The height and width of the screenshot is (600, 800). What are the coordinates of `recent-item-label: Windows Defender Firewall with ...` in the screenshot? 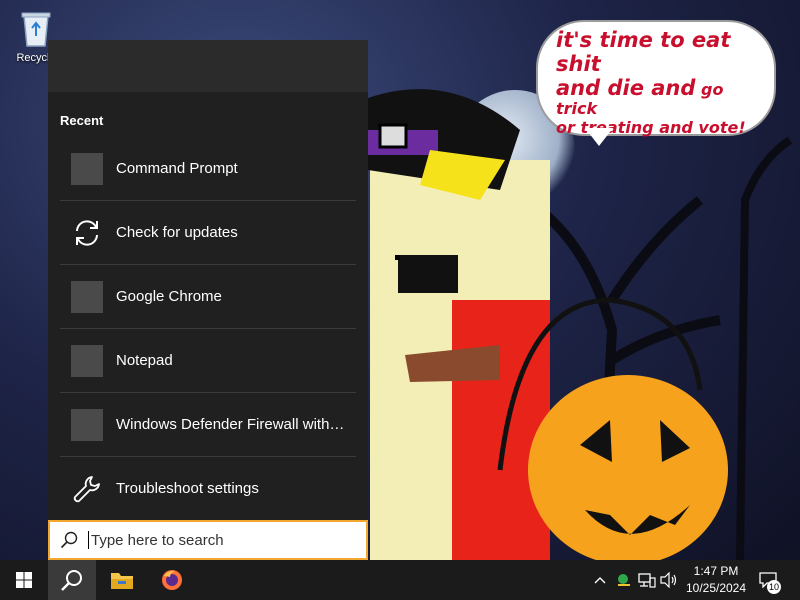 It's located at (231, 424).